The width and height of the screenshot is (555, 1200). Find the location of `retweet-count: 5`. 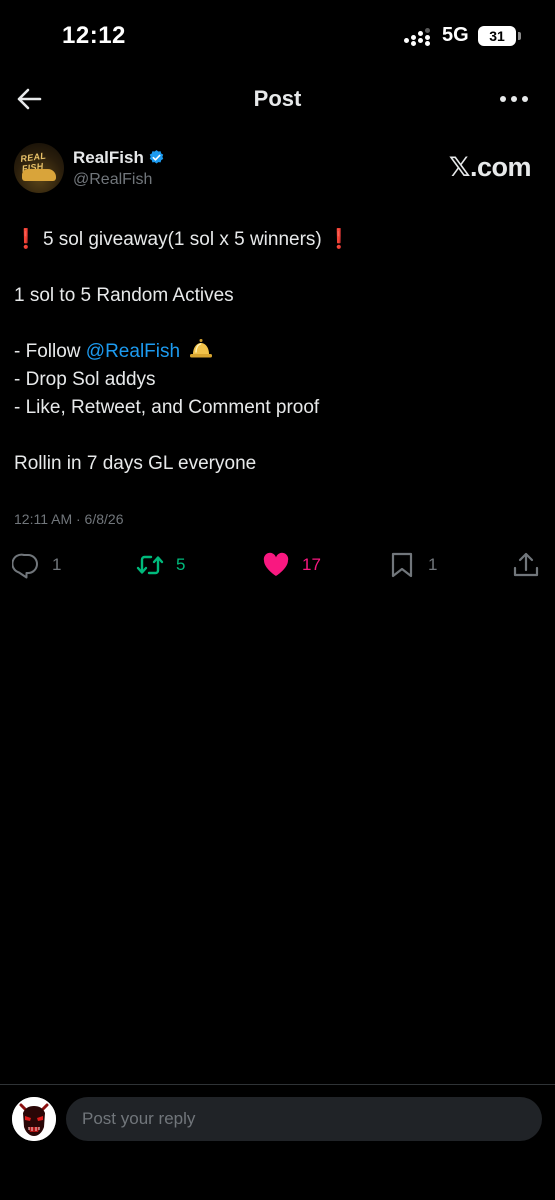

retweet-count: 5 is located at coordinates (181, 564).